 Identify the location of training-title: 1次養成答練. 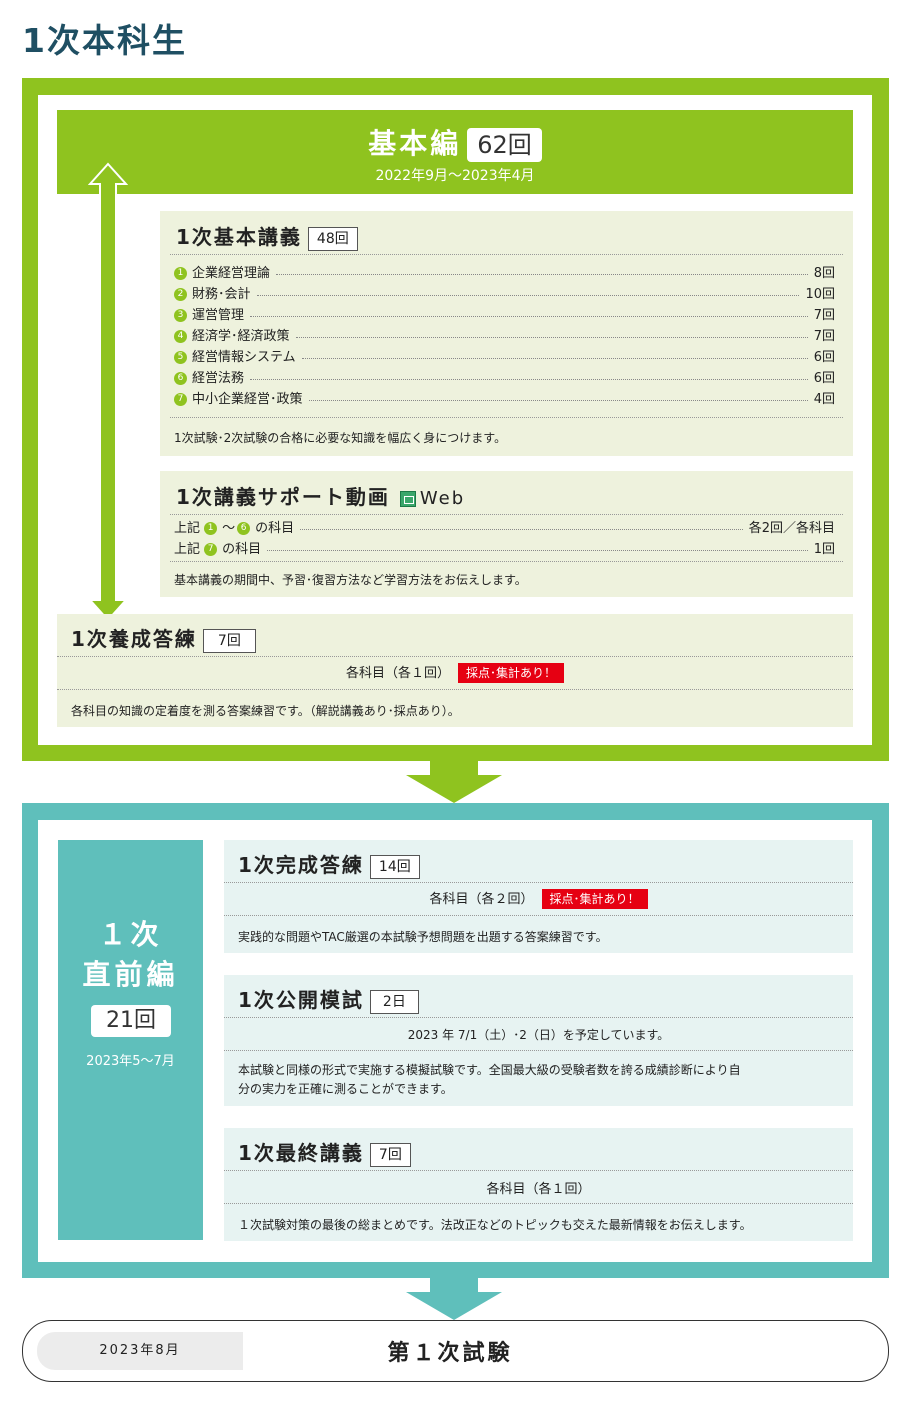
(134, 639).